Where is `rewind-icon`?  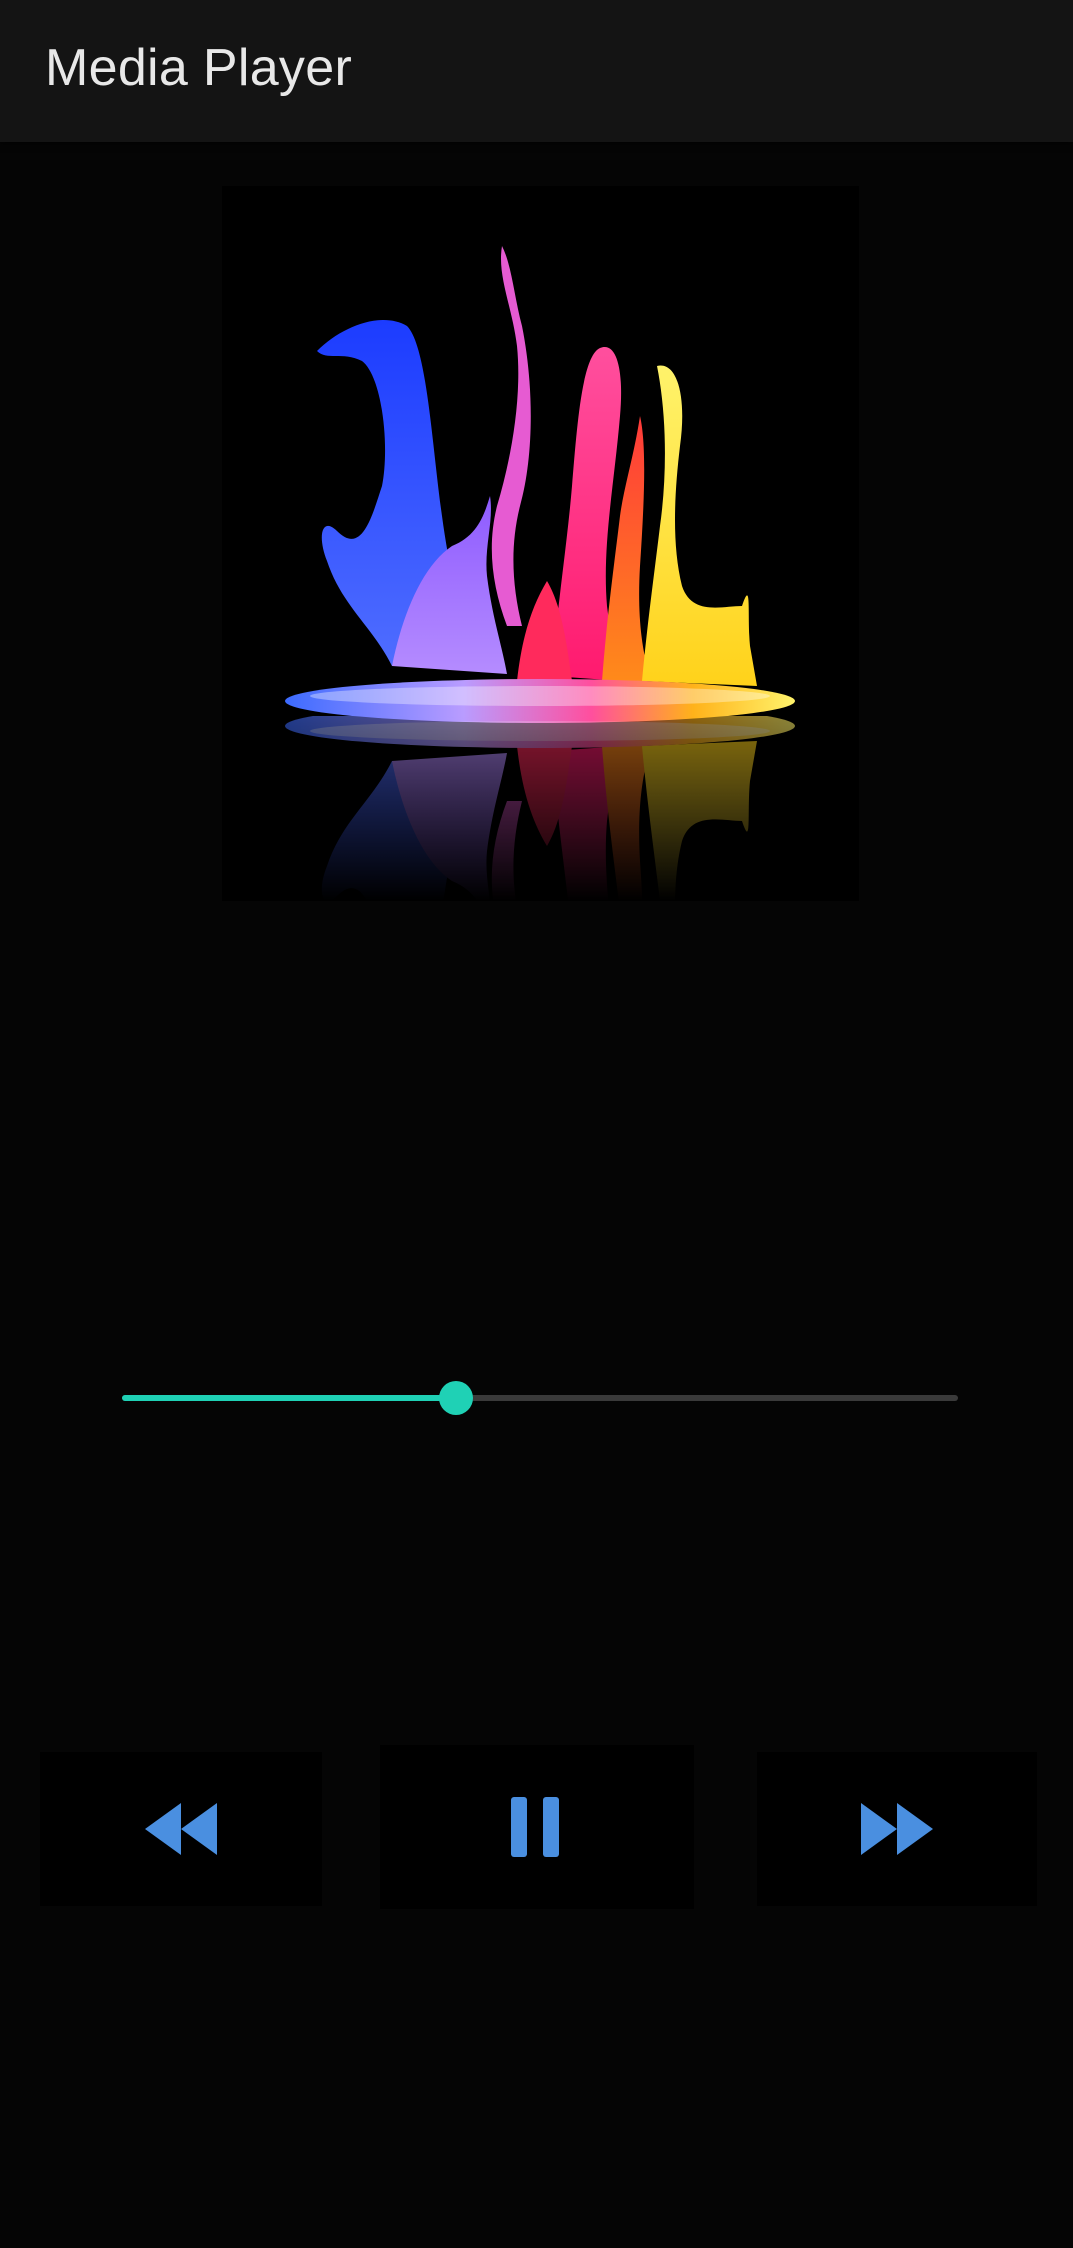 rewind-icon is located at coordinates (181, 1829).